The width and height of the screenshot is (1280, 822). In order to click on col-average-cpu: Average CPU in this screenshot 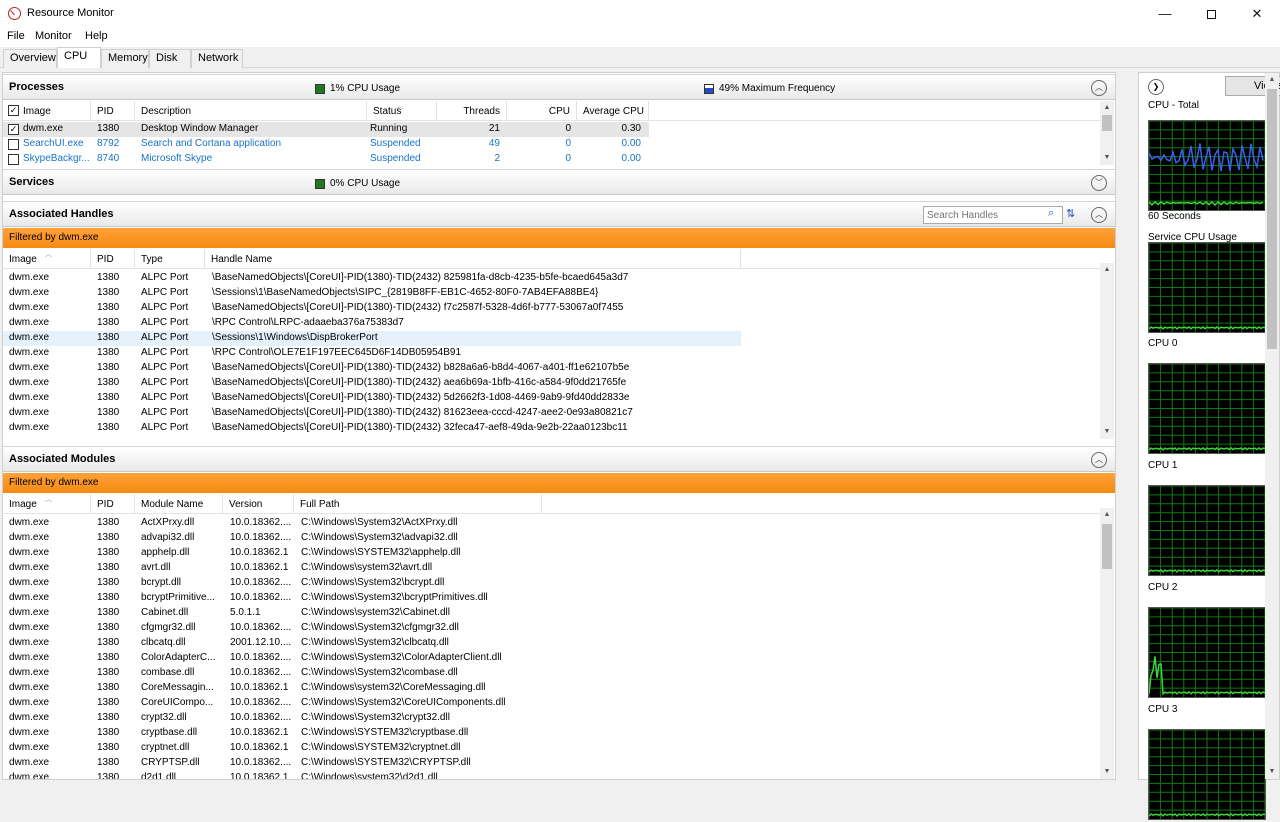, I will do `click(613, 111)`.